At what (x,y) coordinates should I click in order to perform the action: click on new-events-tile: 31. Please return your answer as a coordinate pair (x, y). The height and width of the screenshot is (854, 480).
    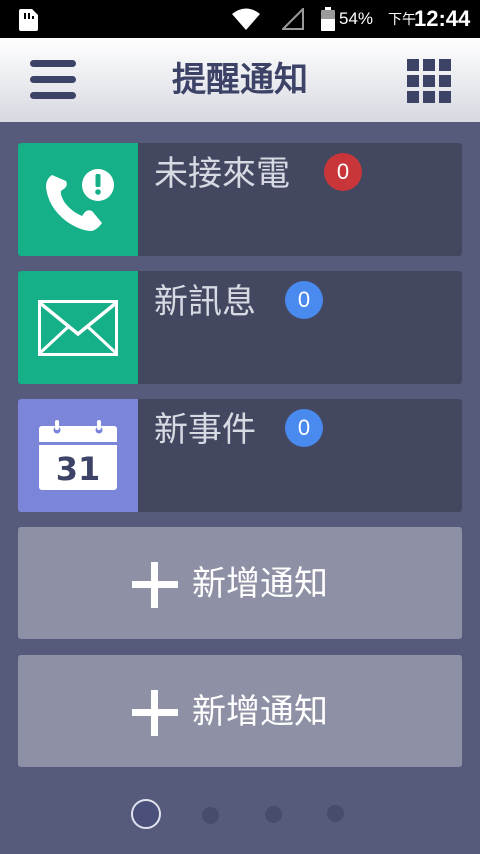
    Looking at the image, I should click on (78, 455).